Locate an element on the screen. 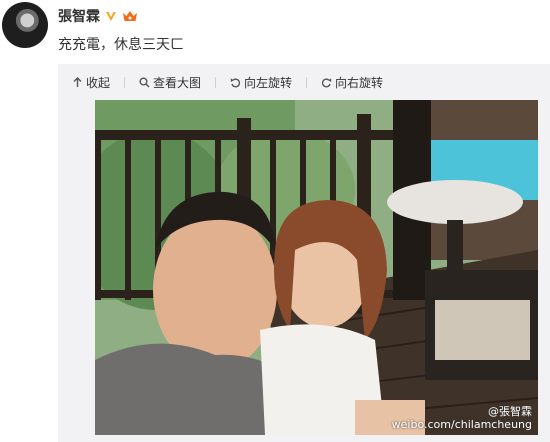 This screenshot has height=442, width=550. arrow-up-icon is located at coordinates (77, 81).